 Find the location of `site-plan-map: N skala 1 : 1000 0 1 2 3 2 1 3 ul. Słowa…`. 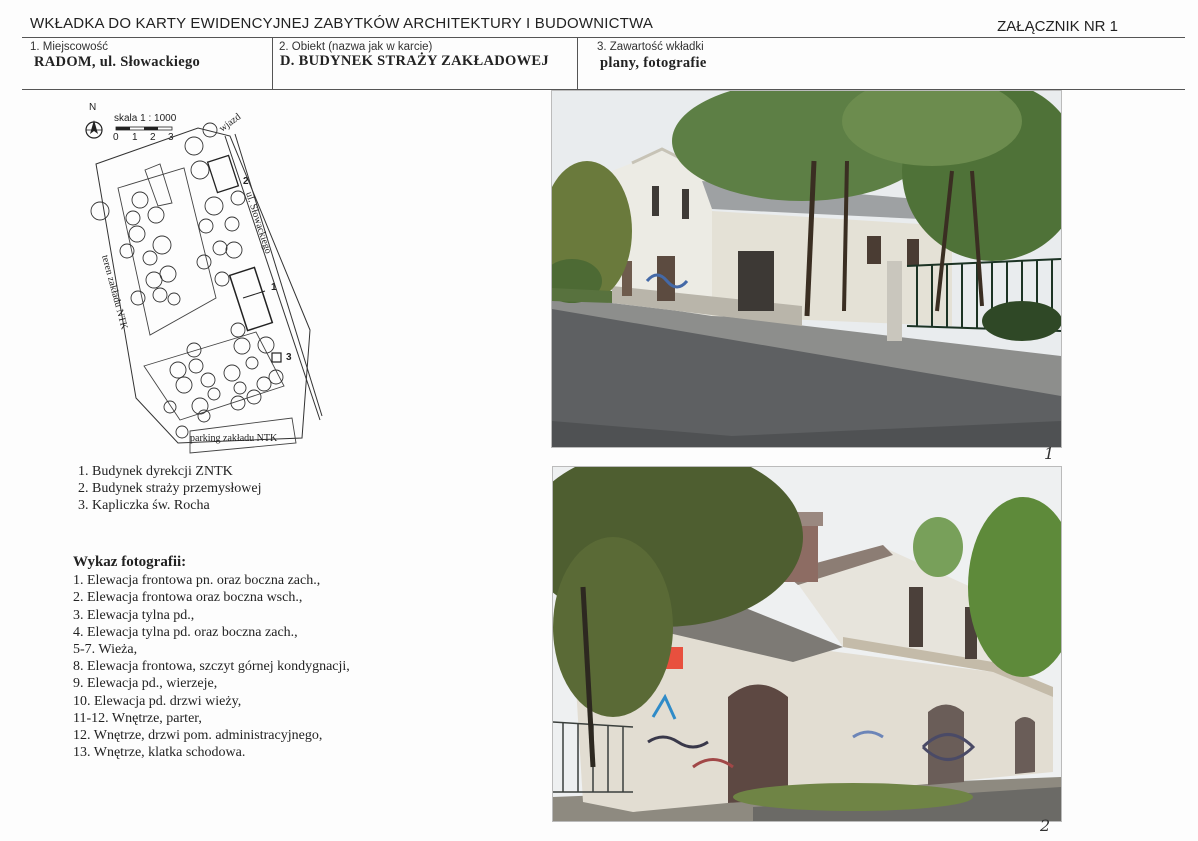

site-plan-map: N skala 1 : 1000 0 1 2 3 2 1 3 ul. Słowa… is located at coordinates (204, 278).